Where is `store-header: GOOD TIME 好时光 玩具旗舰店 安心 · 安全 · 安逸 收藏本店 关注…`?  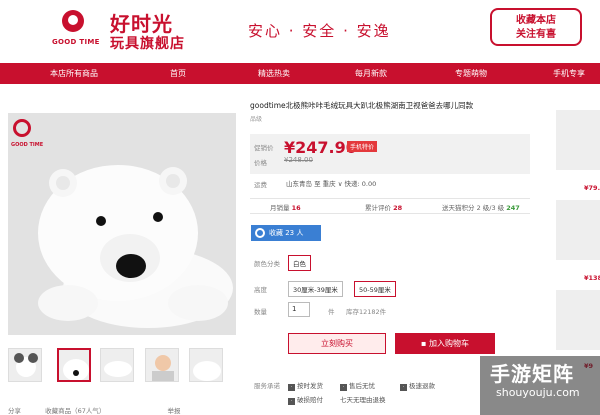
store-header: GOOD TIME 好时光 玩具旗舰店 安心 · 安全 · 安逸 收藏本店 关注… is located at coordinates (300, 31).